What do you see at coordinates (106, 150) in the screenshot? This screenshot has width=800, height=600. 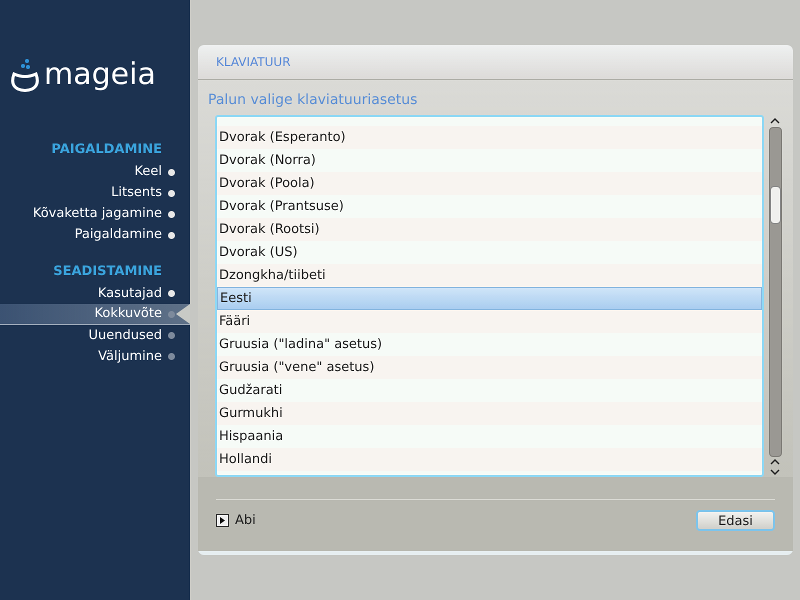 I see `section-title: PAIGALDAMINE` at bounding box center [106, 150].